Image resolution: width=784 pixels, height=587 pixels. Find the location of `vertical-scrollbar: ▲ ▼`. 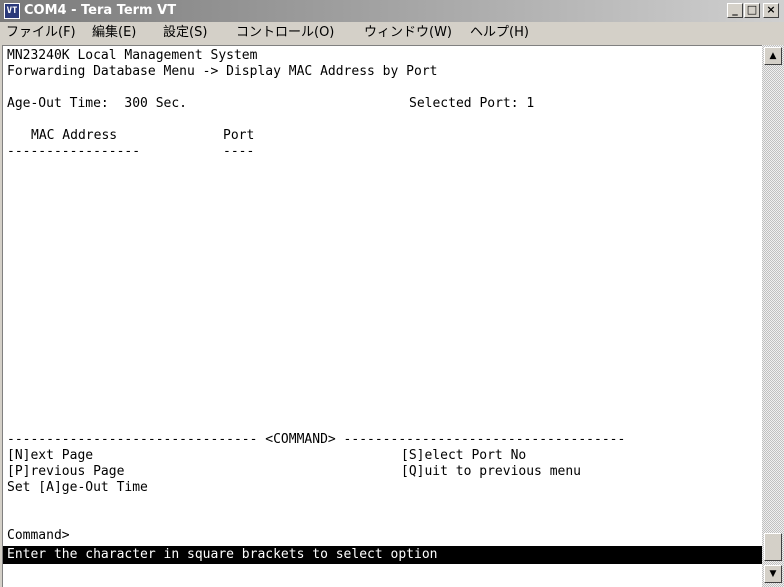

vertical-scrollbar: ▲ ▼ is located at coordinates (773, 316).